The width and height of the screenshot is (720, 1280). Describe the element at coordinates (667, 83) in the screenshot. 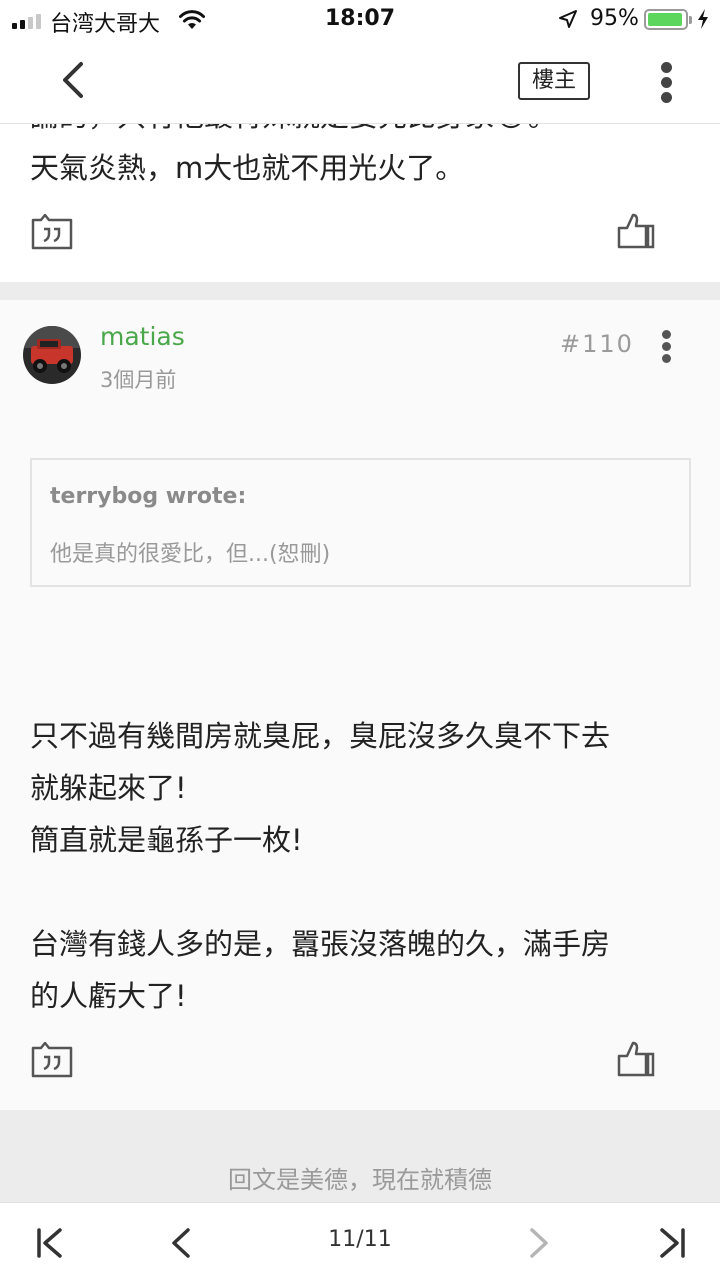

I see `header-more-button` at that location.